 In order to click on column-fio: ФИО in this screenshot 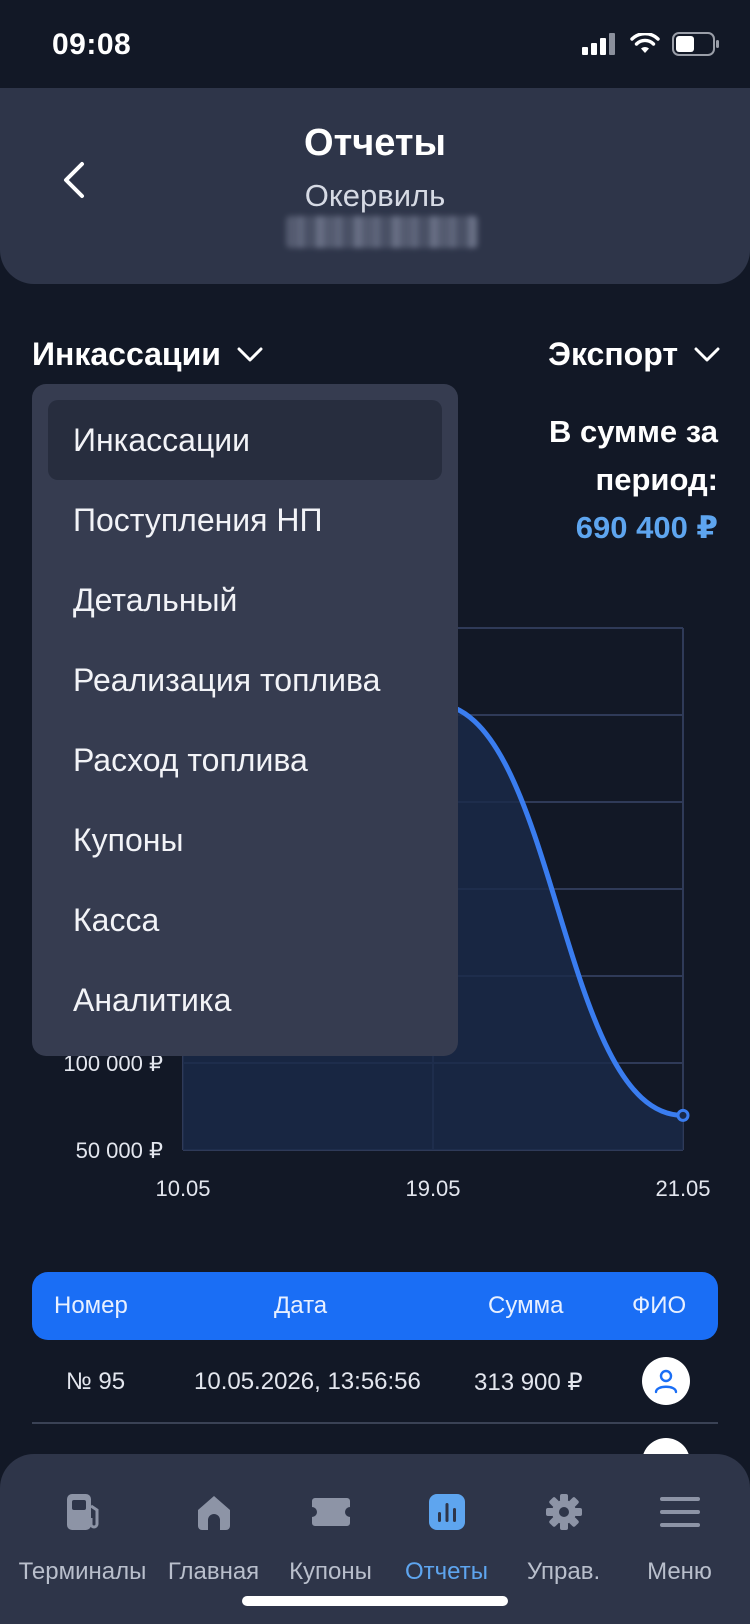, I will do `click(659, 1305)`.